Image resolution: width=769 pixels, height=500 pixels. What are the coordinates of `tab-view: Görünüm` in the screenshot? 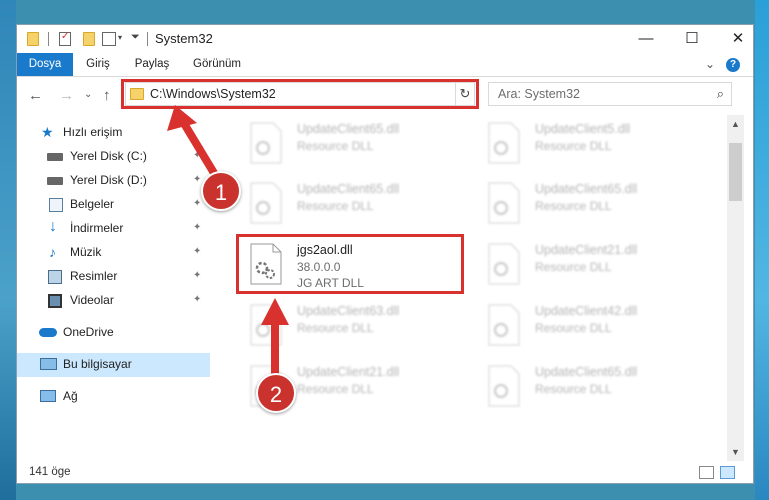 It's located at (217, 64).